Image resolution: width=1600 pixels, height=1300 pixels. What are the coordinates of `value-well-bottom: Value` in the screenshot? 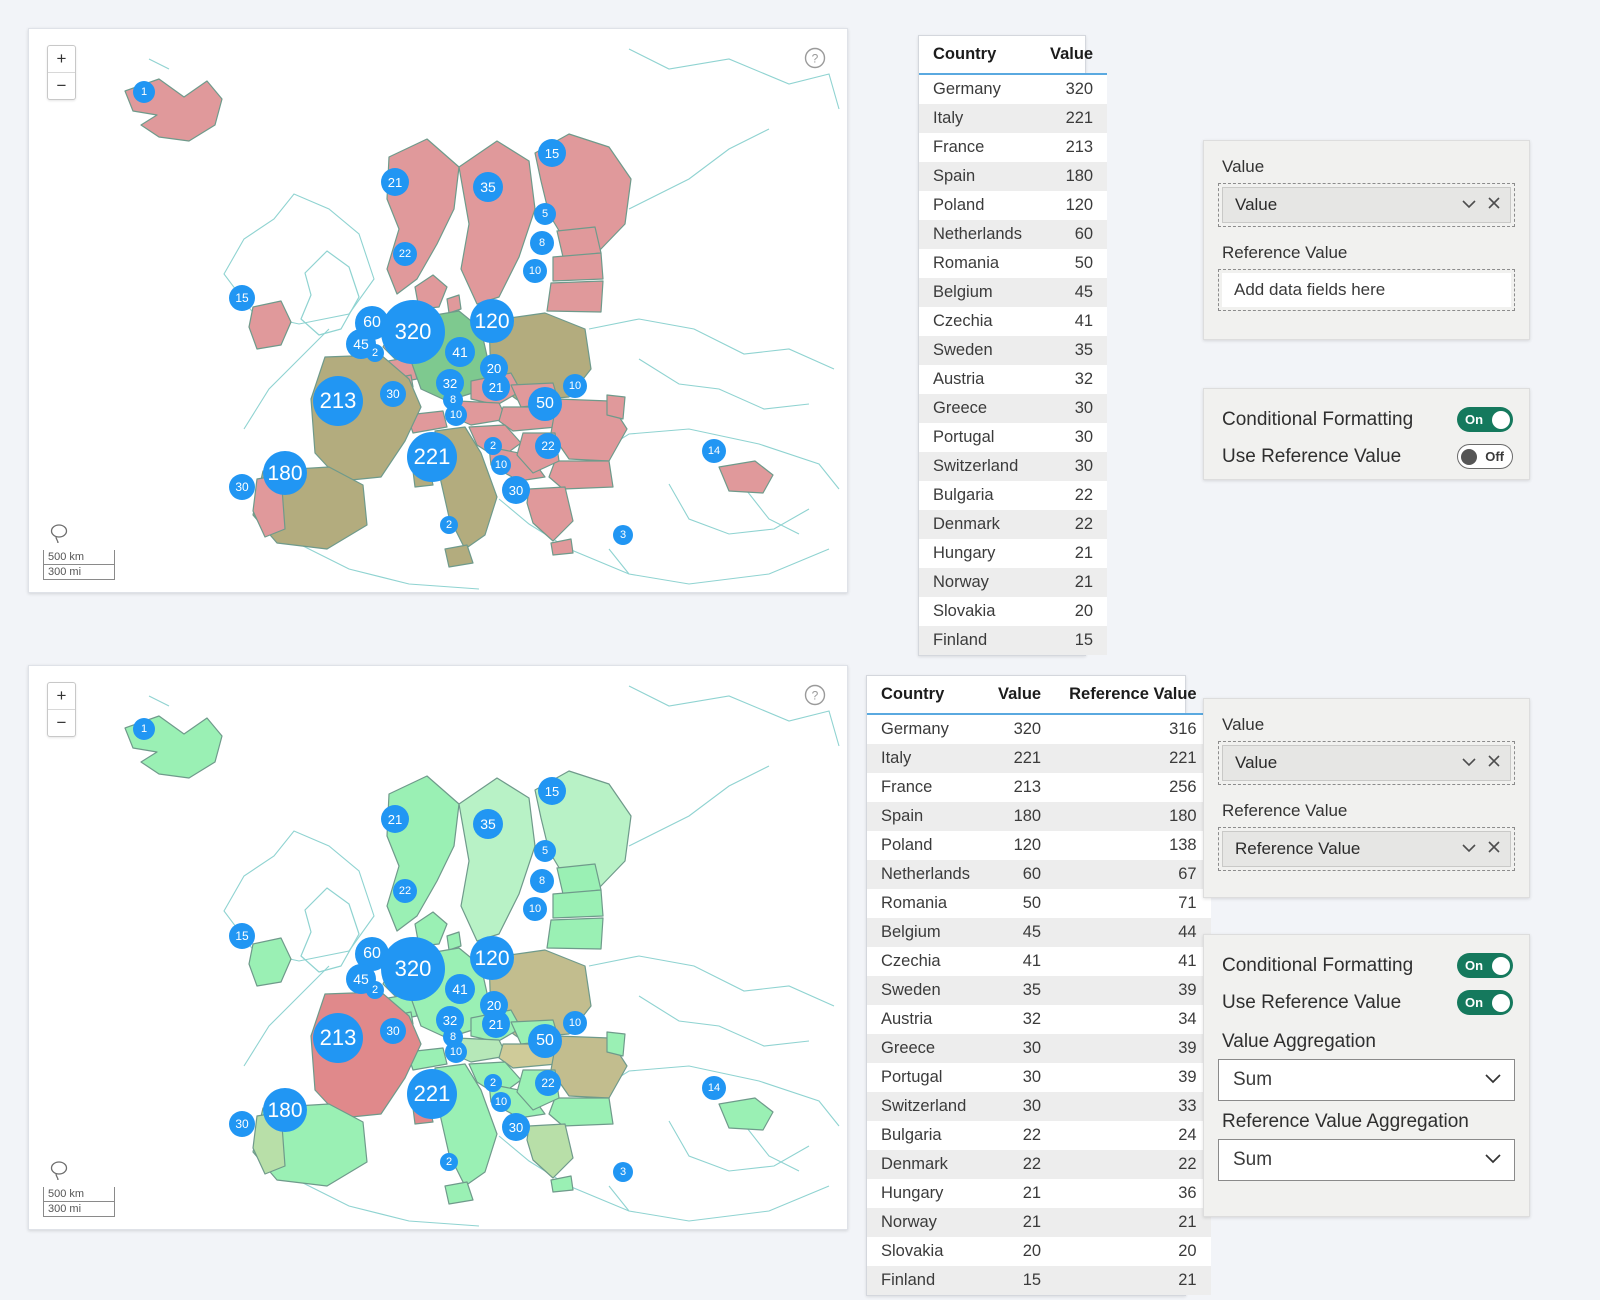 It's located at (1366, 763).